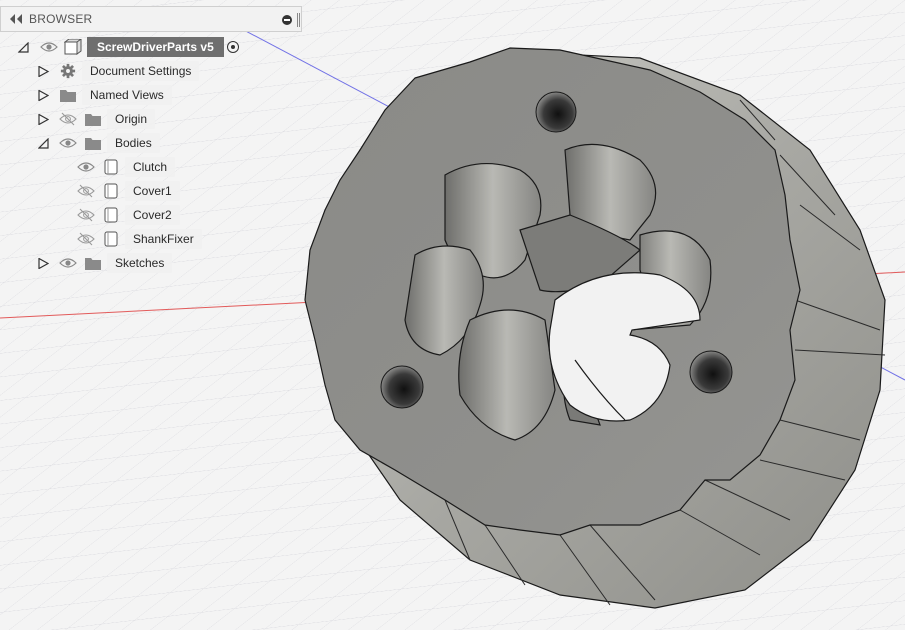 This screenshot has height=630, width=905. I want to click on browser-title: BROWSER, so click(61, 19).